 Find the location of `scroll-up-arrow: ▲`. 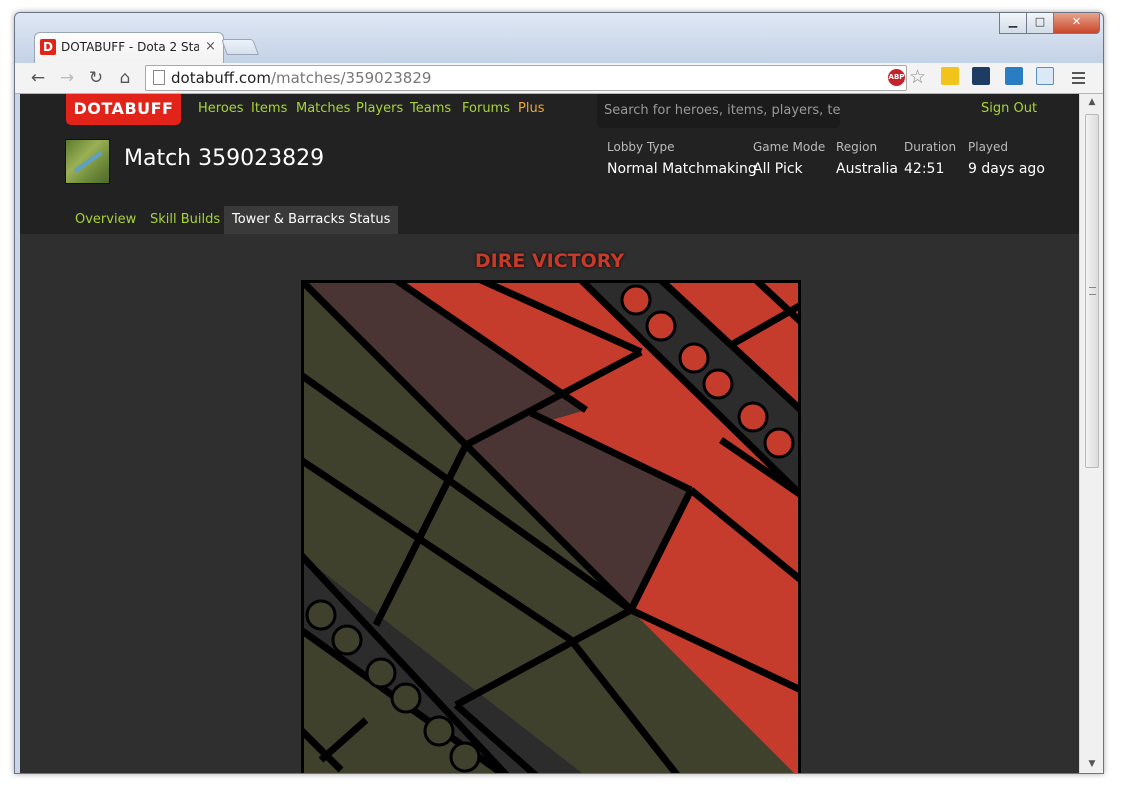

scroll-up-arrow: ▲ is located at coordinates (1091, 102).